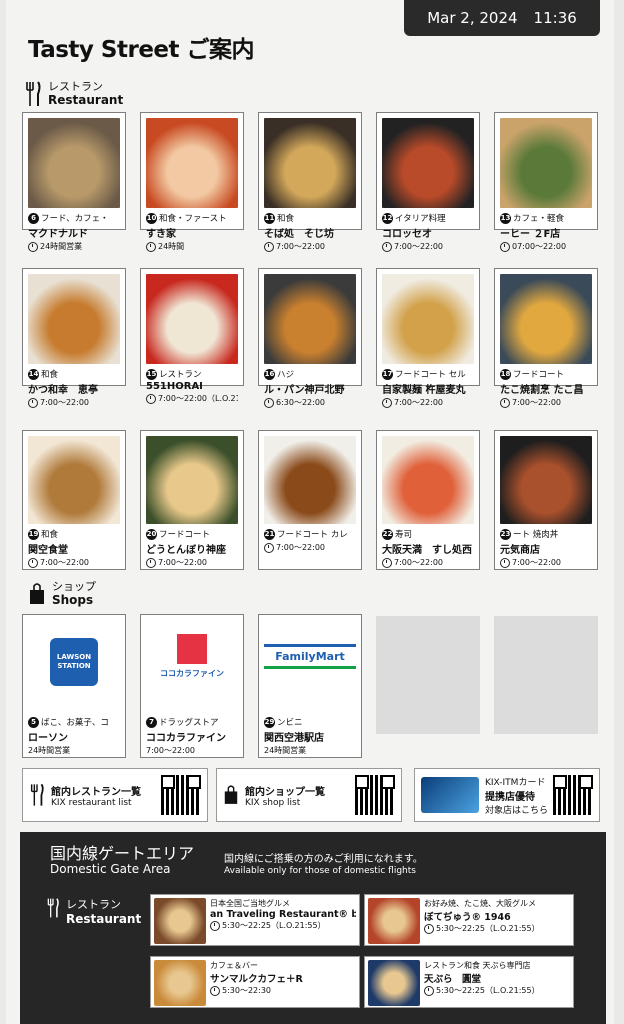 This screenshot has height=1024, width=624. I want to click on restaurant-category: 和食・ファースト, so click(193, 219).